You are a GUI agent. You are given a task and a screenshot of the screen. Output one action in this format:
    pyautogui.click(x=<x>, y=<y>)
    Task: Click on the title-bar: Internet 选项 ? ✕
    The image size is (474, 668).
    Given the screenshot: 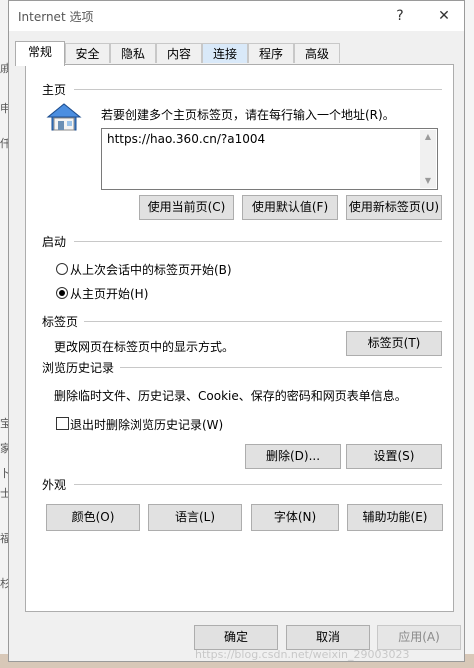 What is the action you would take?
    pyautogui.click(x=236, y=16)
    